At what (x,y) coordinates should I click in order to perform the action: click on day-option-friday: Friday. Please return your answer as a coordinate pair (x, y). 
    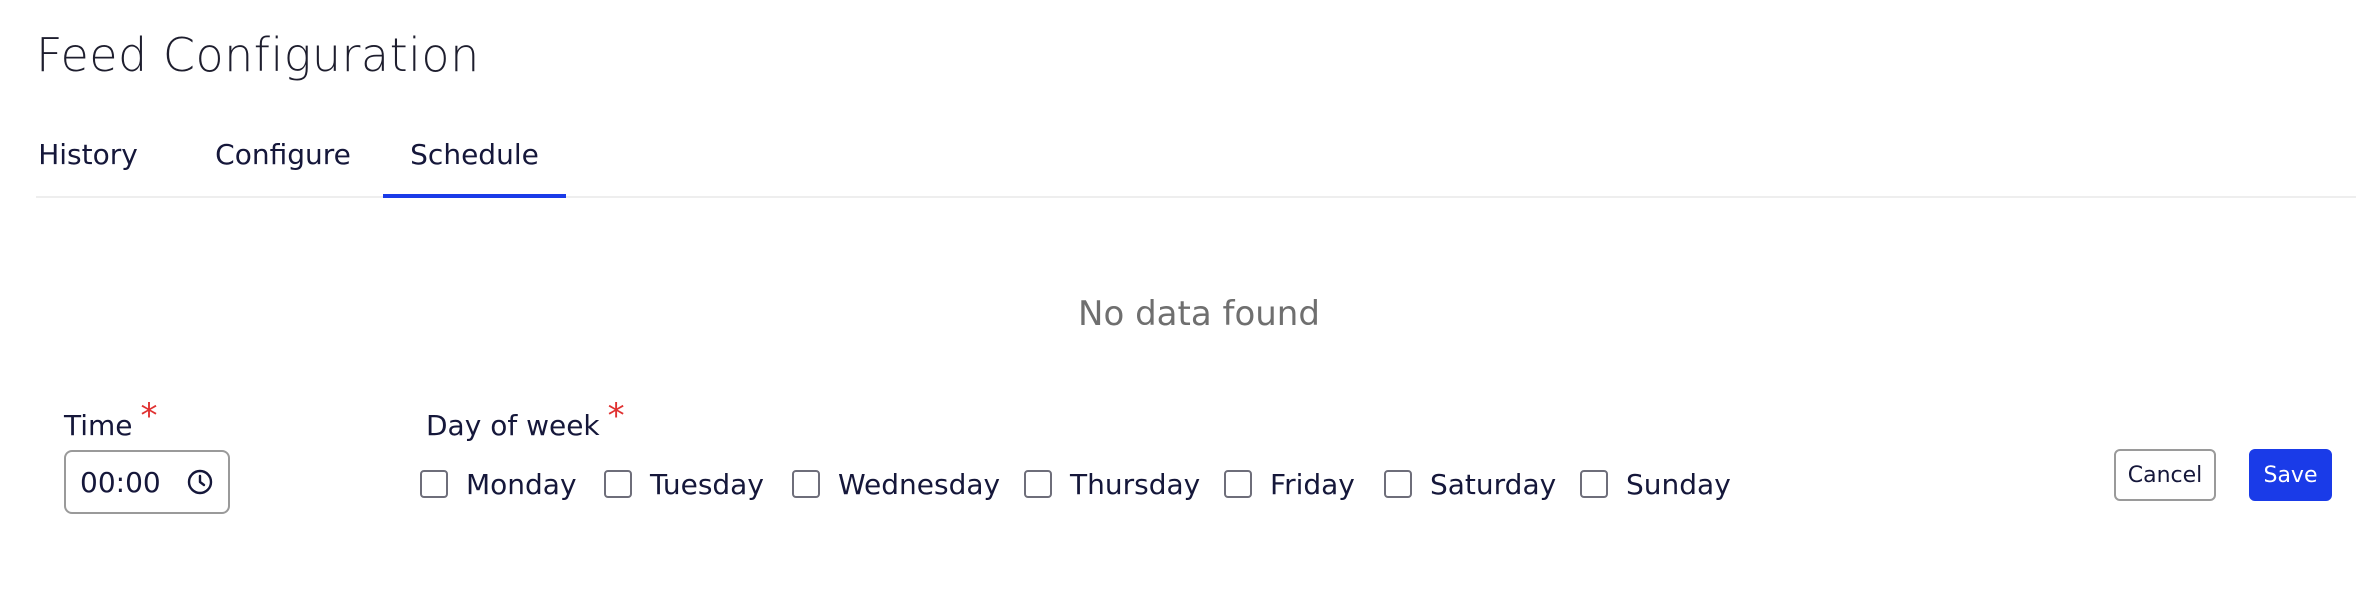
    Looking at the image, I should click on (1289, 484).